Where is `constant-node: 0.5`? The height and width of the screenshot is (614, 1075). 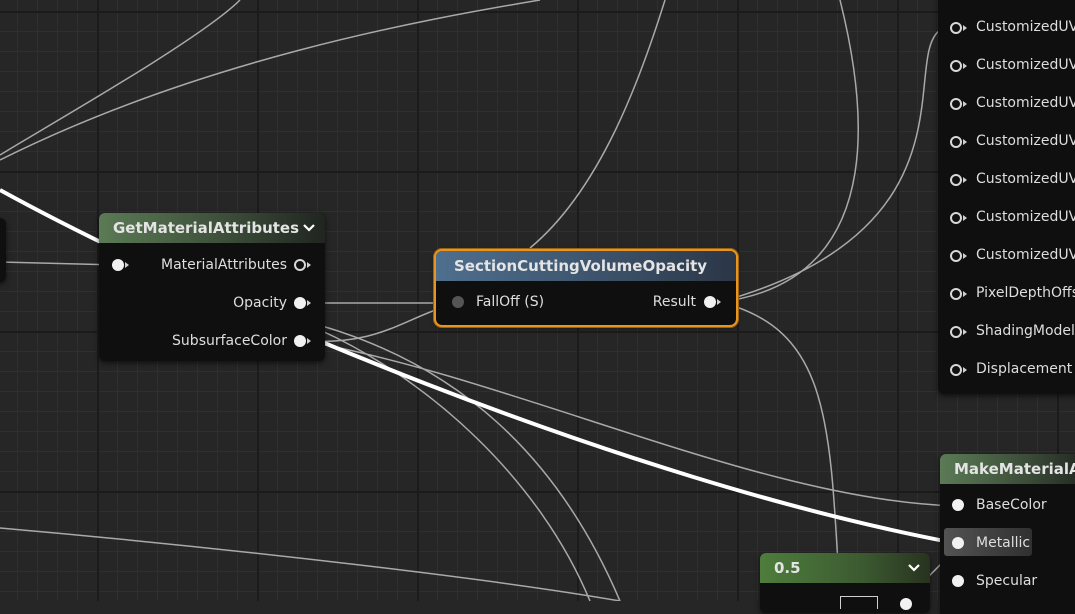 constant-node: 0.5 is located at coordinates (845, 583).